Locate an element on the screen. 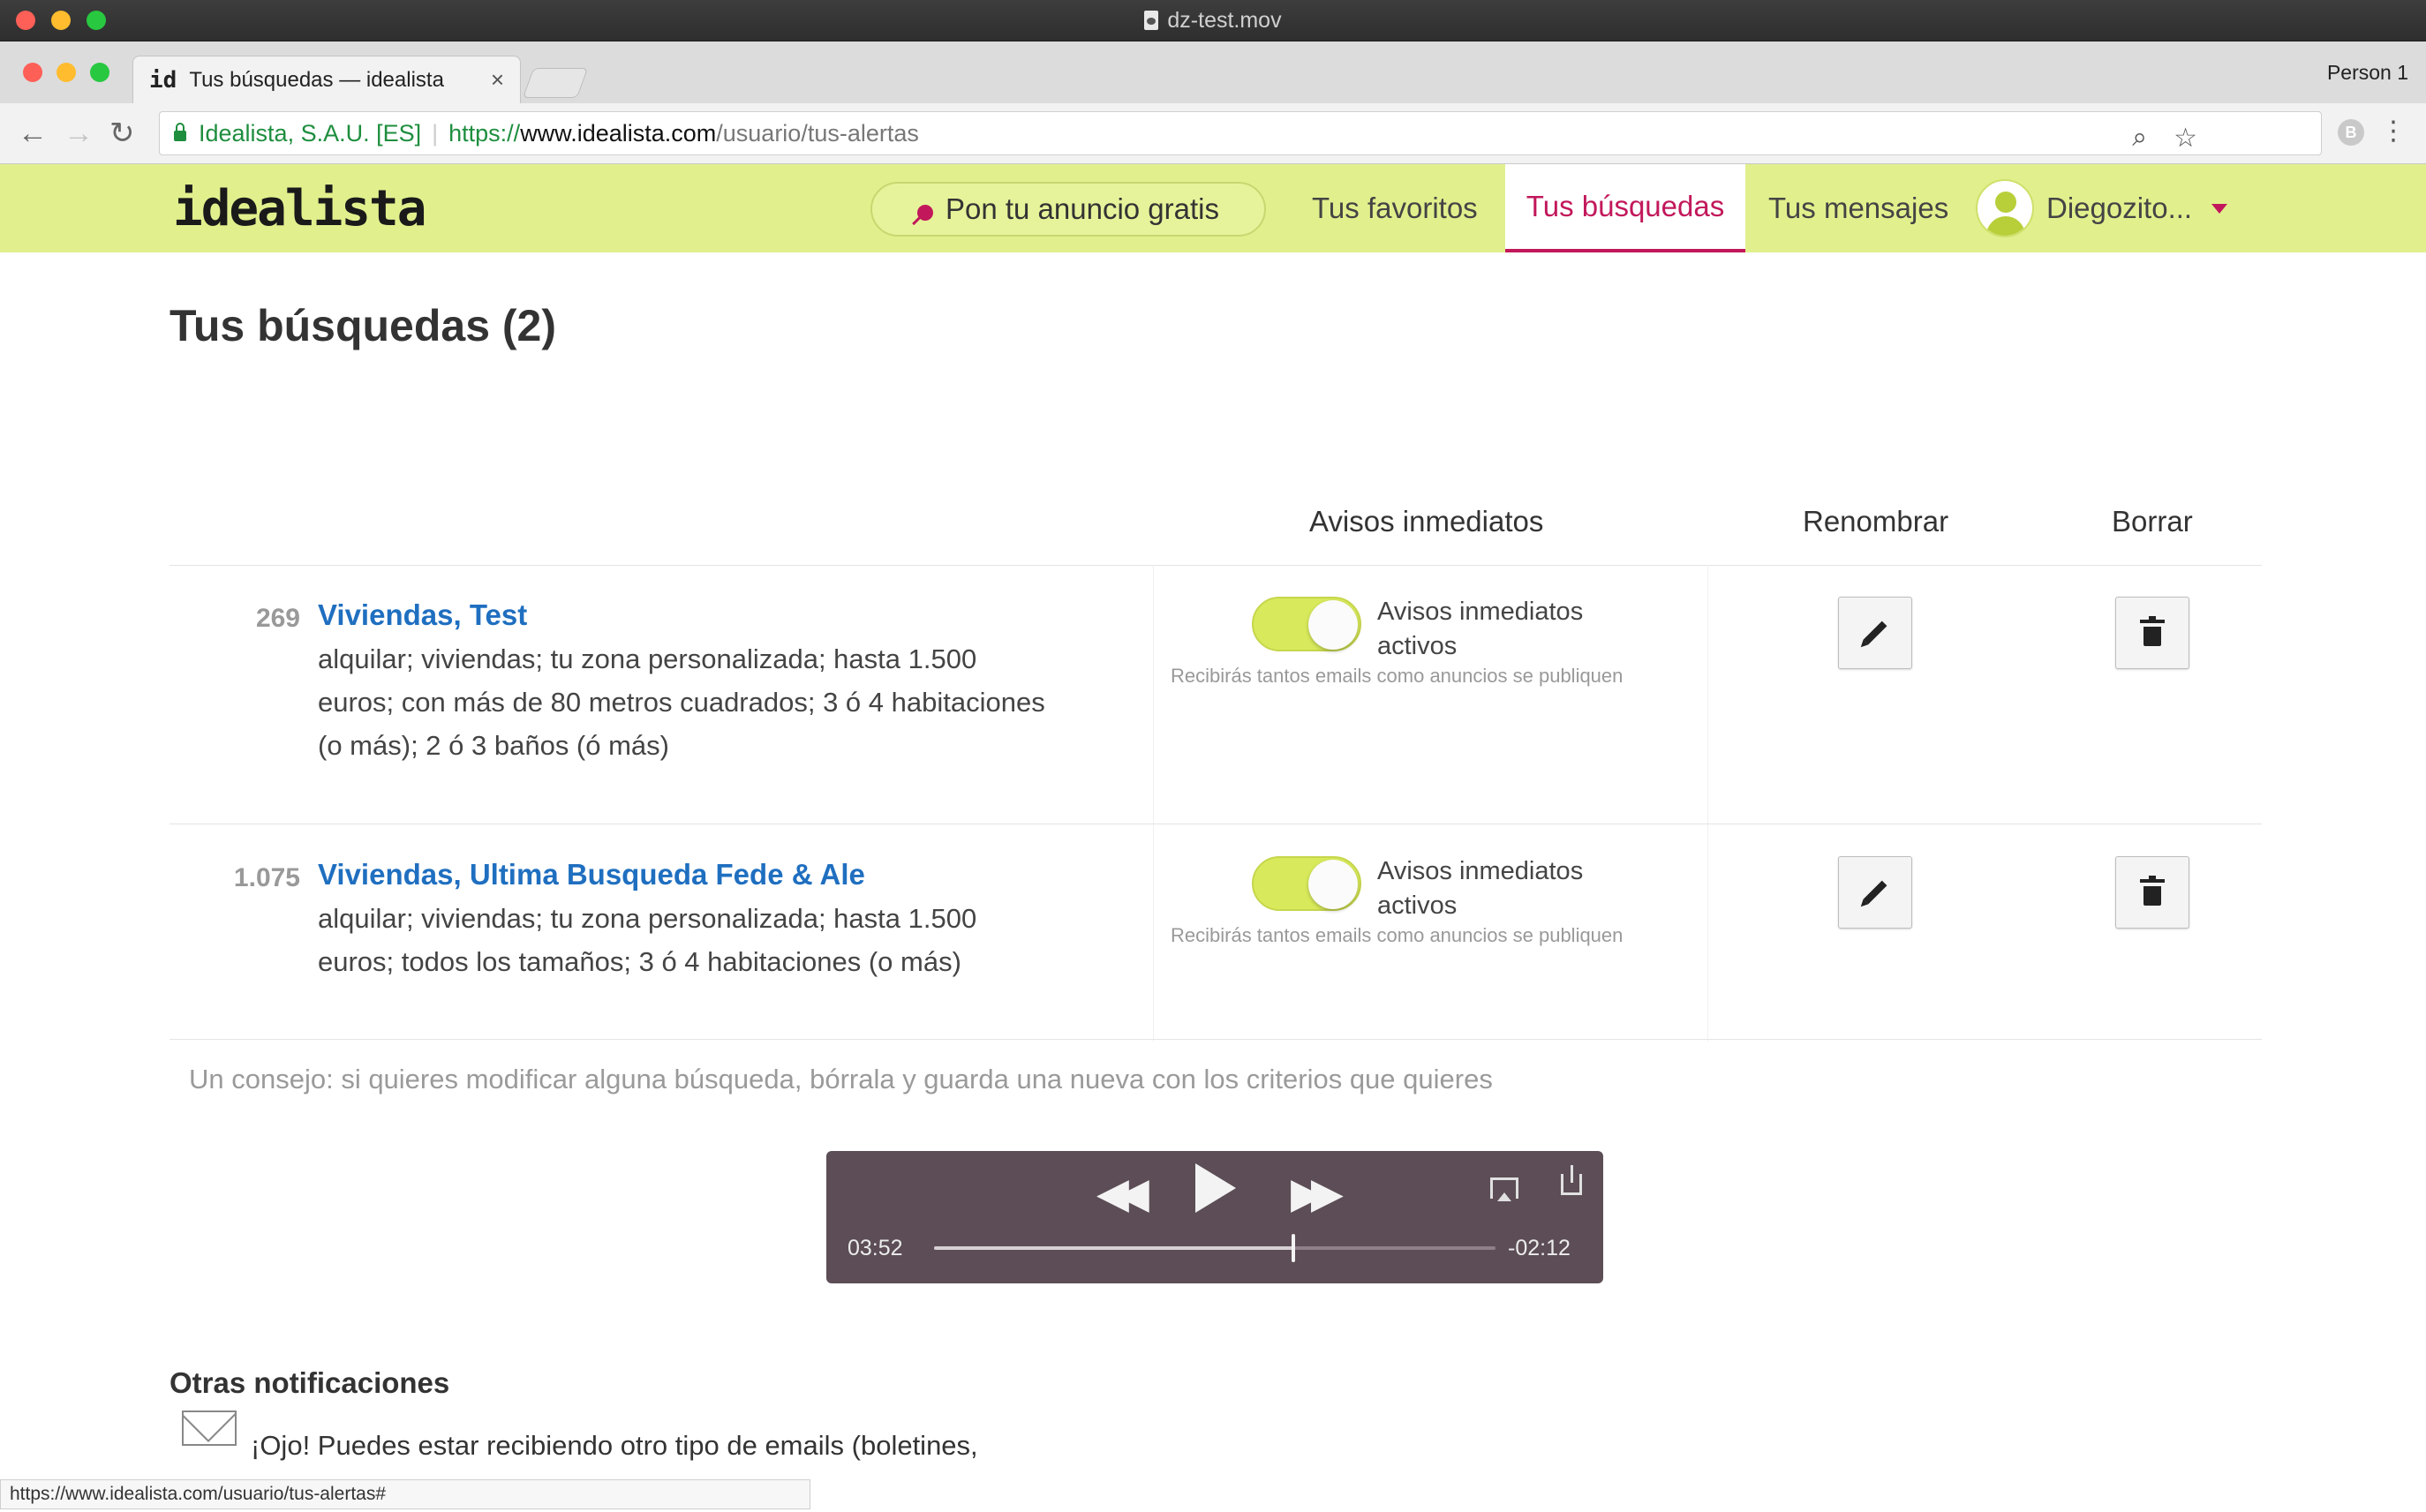 This screenshot has height=1512, width=2426. profile-button: Person 1 is located at coordinates (2367, 73).